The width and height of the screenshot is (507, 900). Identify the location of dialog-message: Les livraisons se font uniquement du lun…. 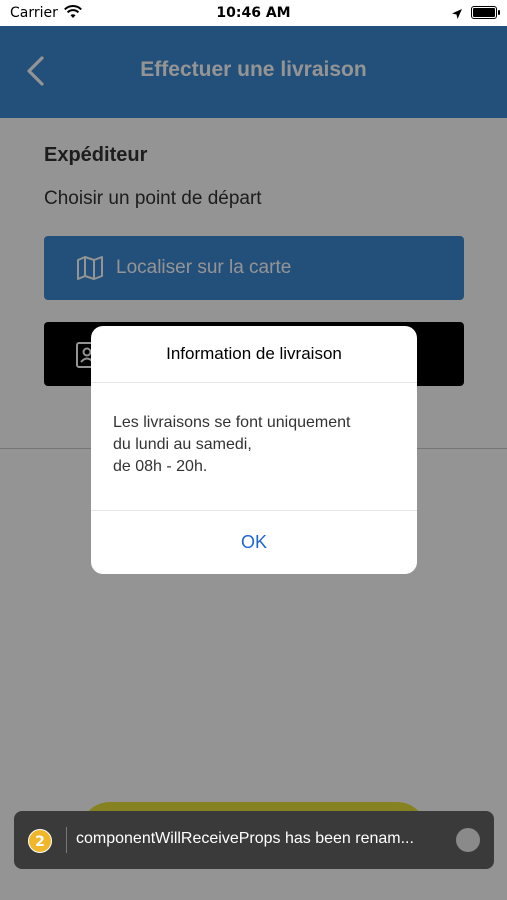
(258, 445).